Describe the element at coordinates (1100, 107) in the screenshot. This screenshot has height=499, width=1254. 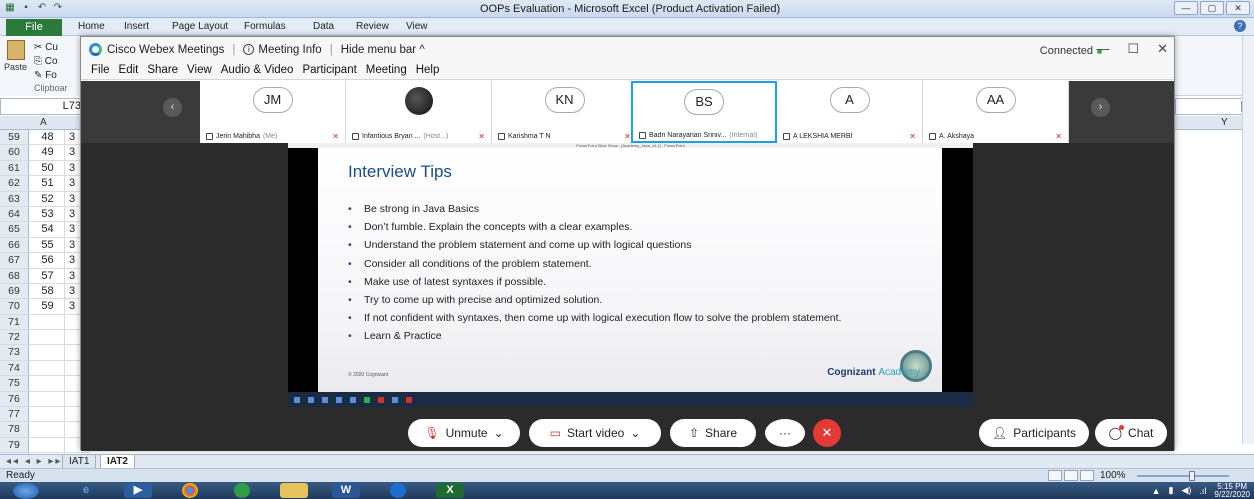
I see `next-participants-button: ›` at that location.